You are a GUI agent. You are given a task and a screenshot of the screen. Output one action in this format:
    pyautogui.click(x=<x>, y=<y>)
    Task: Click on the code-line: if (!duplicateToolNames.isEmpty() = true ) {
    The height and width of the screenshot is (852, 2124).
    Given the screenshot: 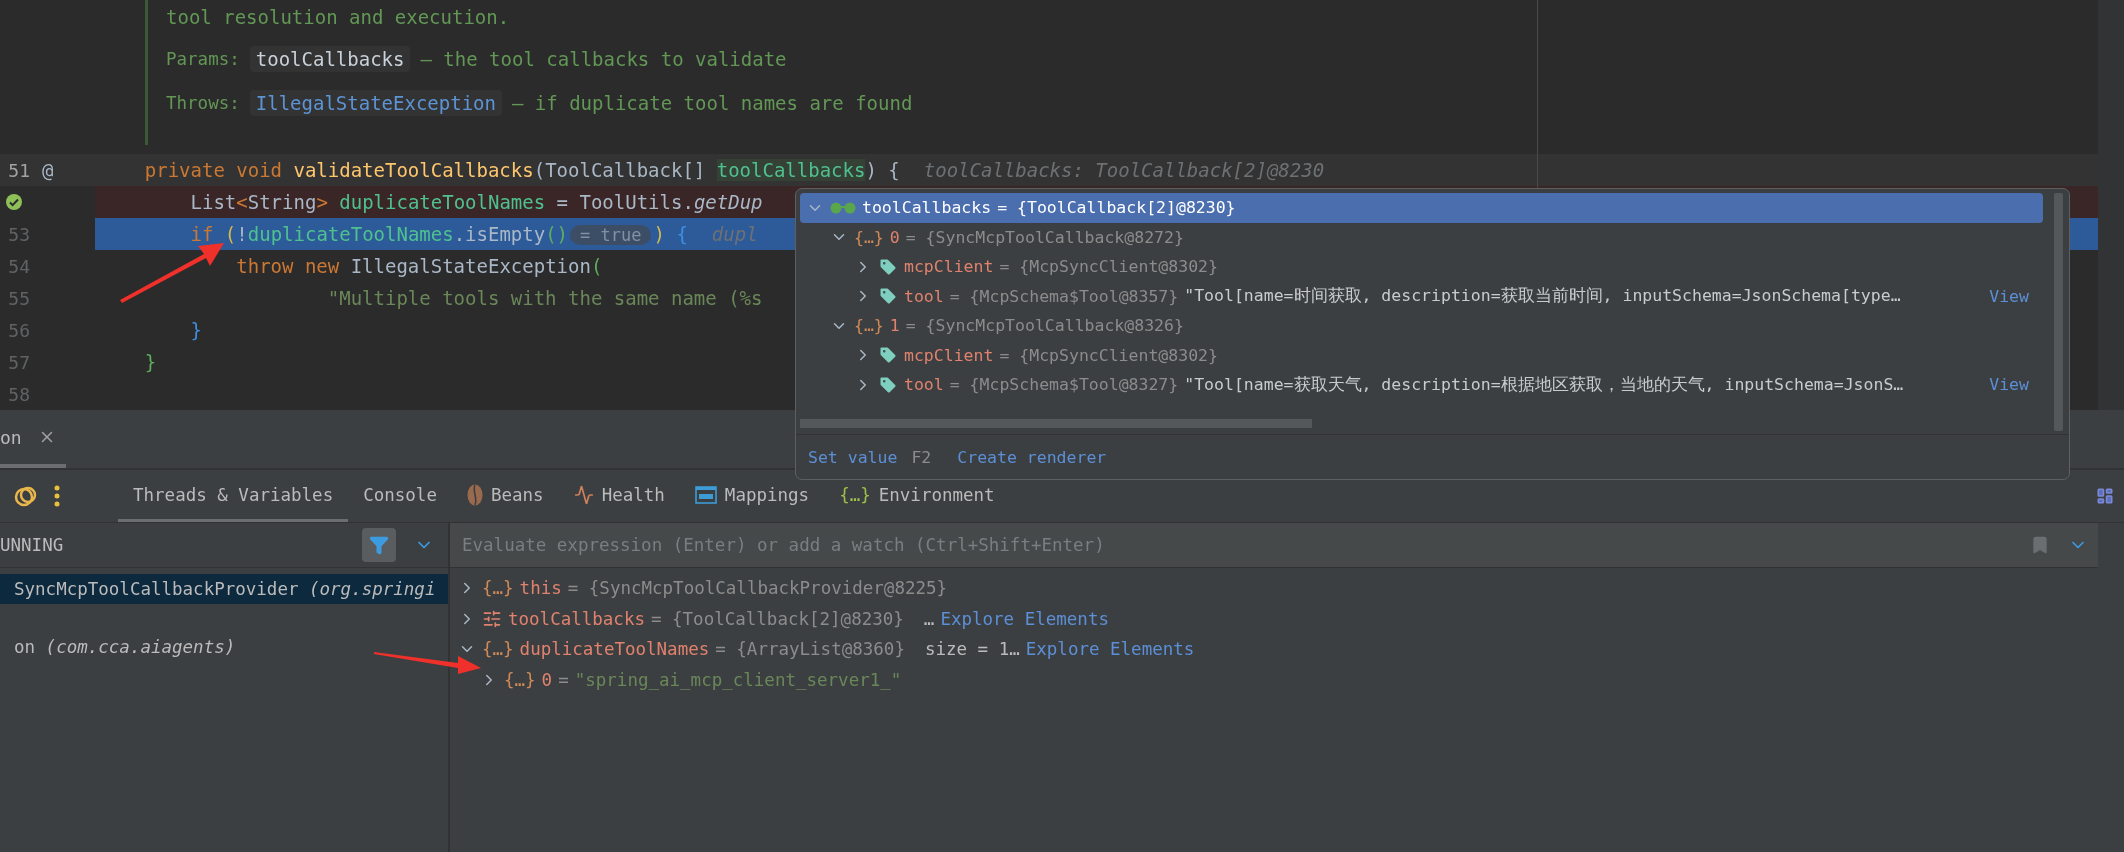 What is the action you would take?
    pyautogui.click(x=438, y=234)
    